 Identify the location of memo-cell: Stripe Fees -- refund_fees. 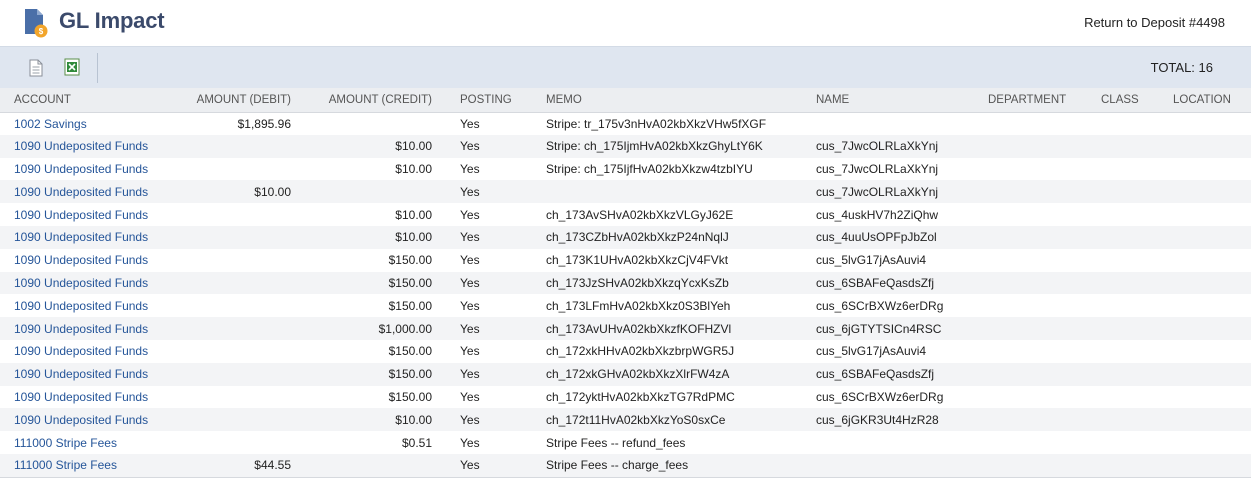
(616, 442).